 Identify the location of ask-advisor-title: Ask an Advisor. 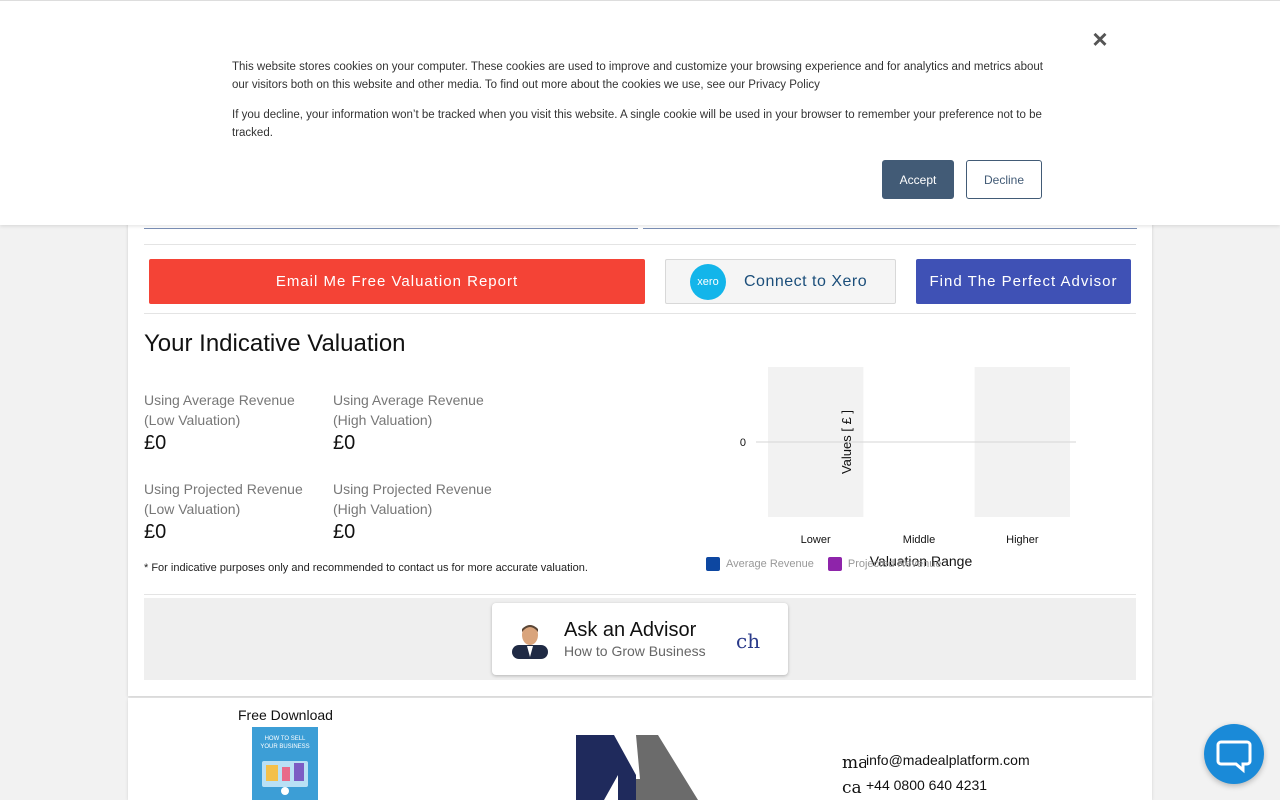
(630, 630).